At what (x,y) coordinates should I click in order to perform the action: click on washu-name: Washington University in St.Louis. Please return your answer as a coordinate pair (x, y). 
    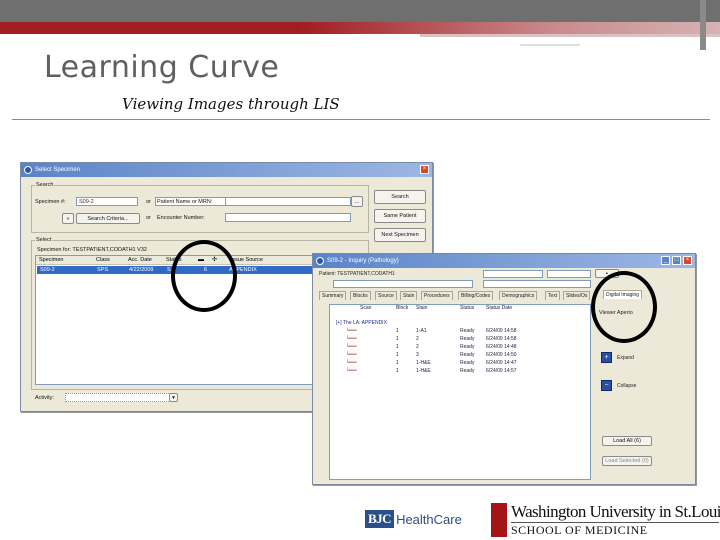
    Looking at the image, I should click on (615, 511).